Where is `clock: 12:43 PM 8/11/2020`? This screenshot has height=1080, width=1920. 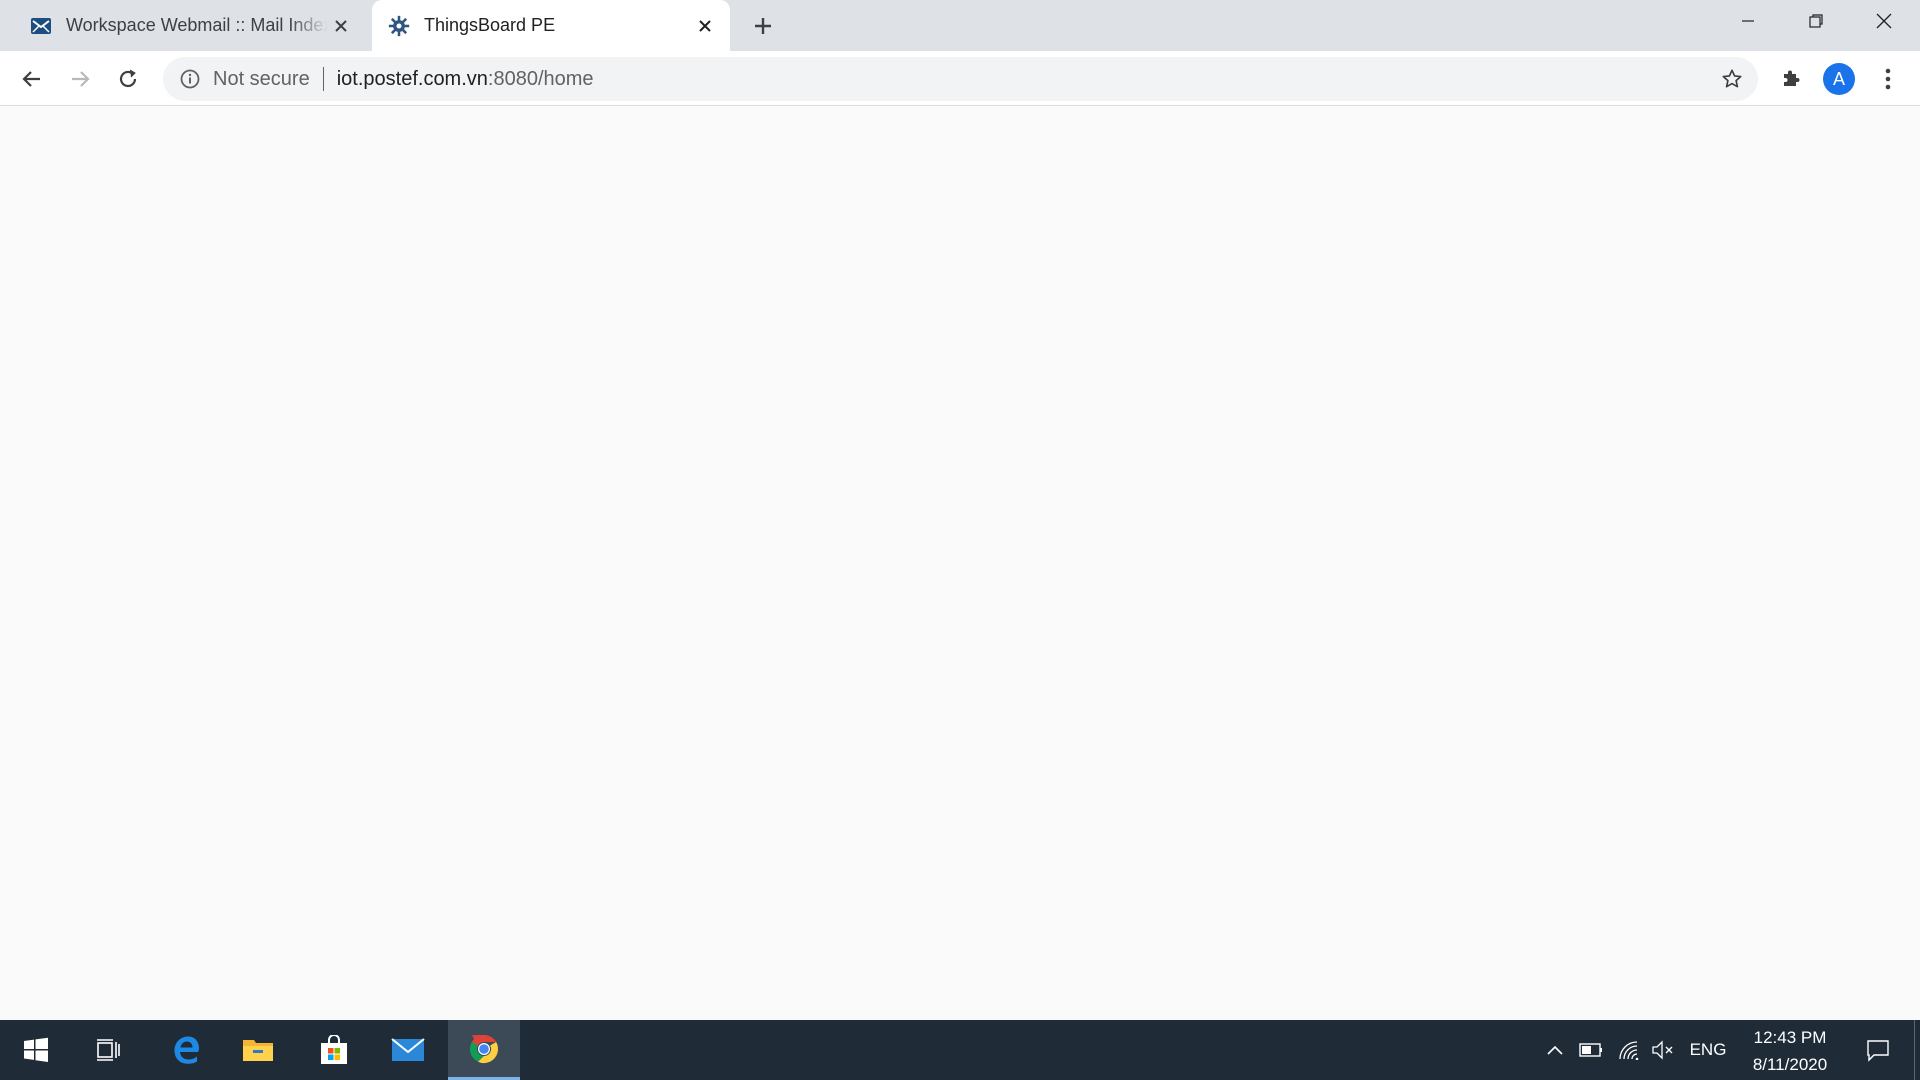 clock: 12:43 PM 8/11/2020 is located at coordinates (1790, 1051).